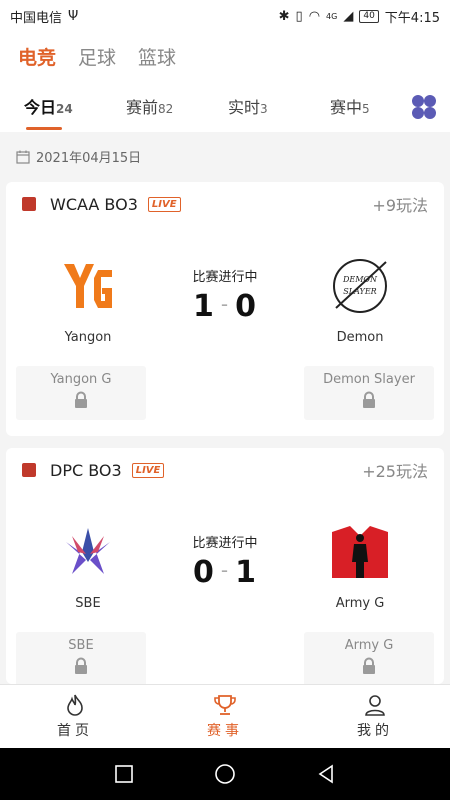 This screenshot has width=450, height=800. Describe the element at coordinates (225, 705) in the screenshot. I see `trophy-icon` at that location.